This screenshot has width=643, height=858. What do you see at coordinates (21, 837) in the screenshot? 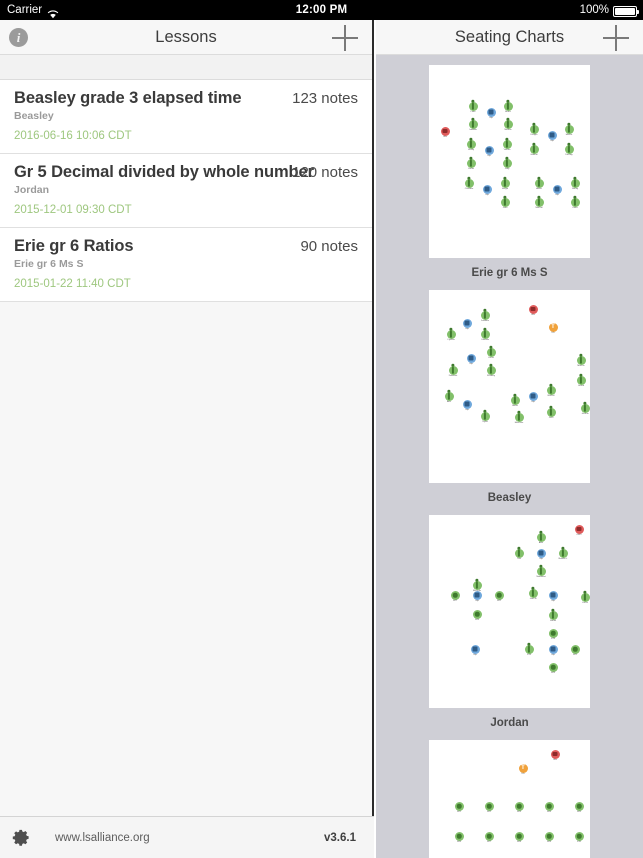
I see `gear-icon` at bounding box center [21, 837].